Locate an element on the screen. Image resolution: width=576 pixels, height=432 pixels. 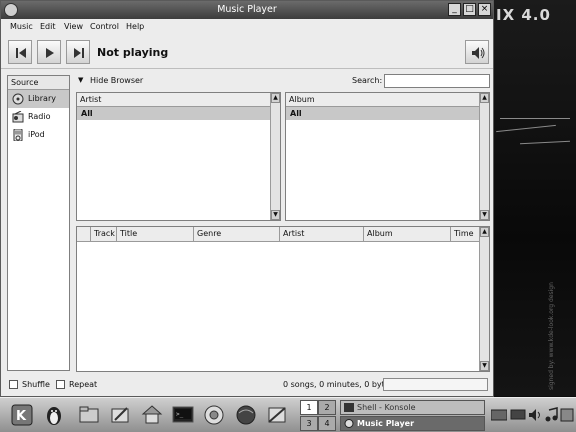
ipod-icon is located at coordinates (18, 135).